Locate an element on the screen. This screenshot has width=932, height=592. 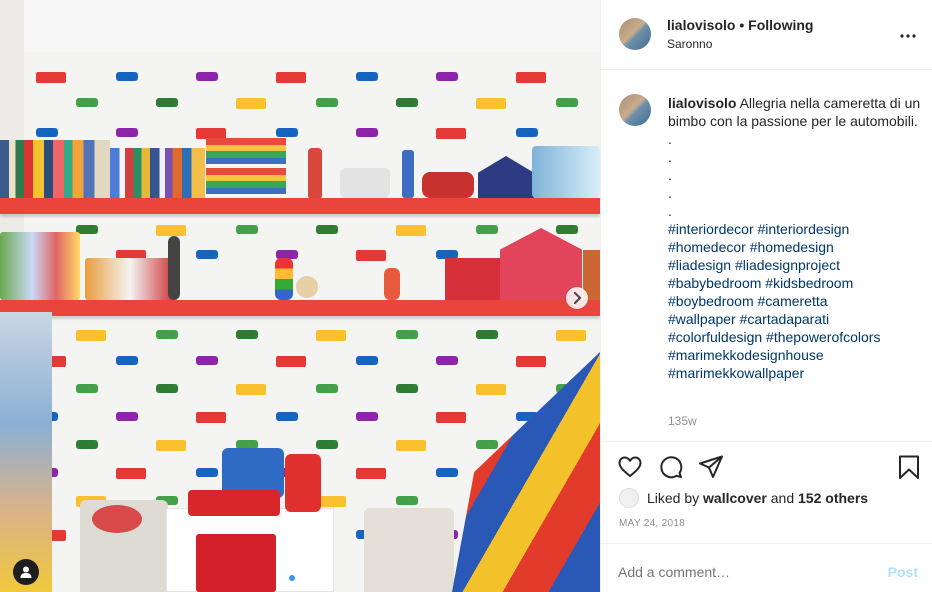
likes-summary: Liked by wallcover and 152 others is located at coordinates (743, 498).